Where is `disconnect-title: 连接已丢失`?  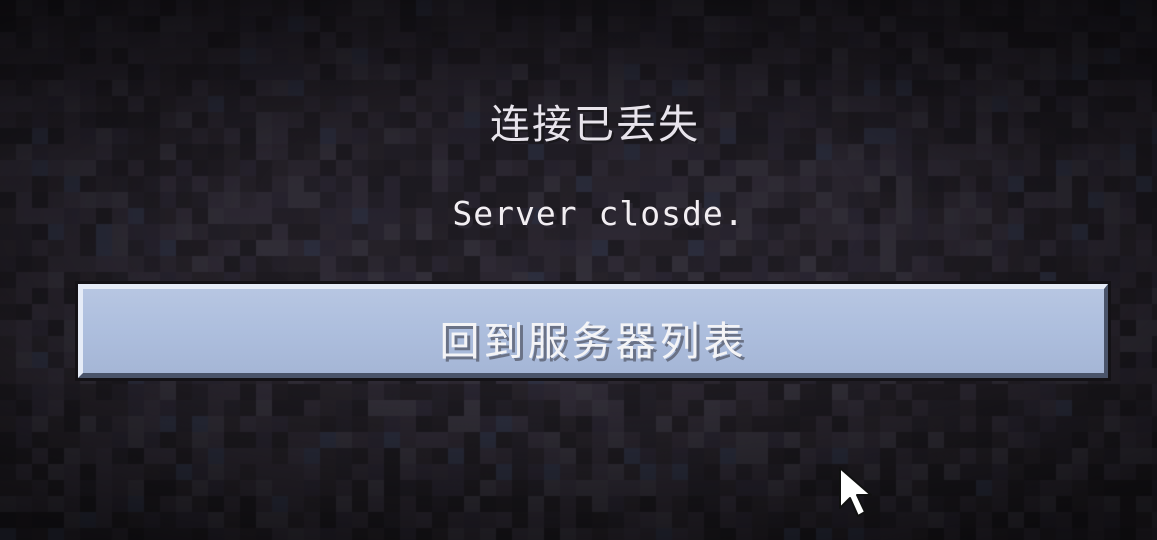
disconnect-title: 连接已丢失 is located at coordinates (595, 125).